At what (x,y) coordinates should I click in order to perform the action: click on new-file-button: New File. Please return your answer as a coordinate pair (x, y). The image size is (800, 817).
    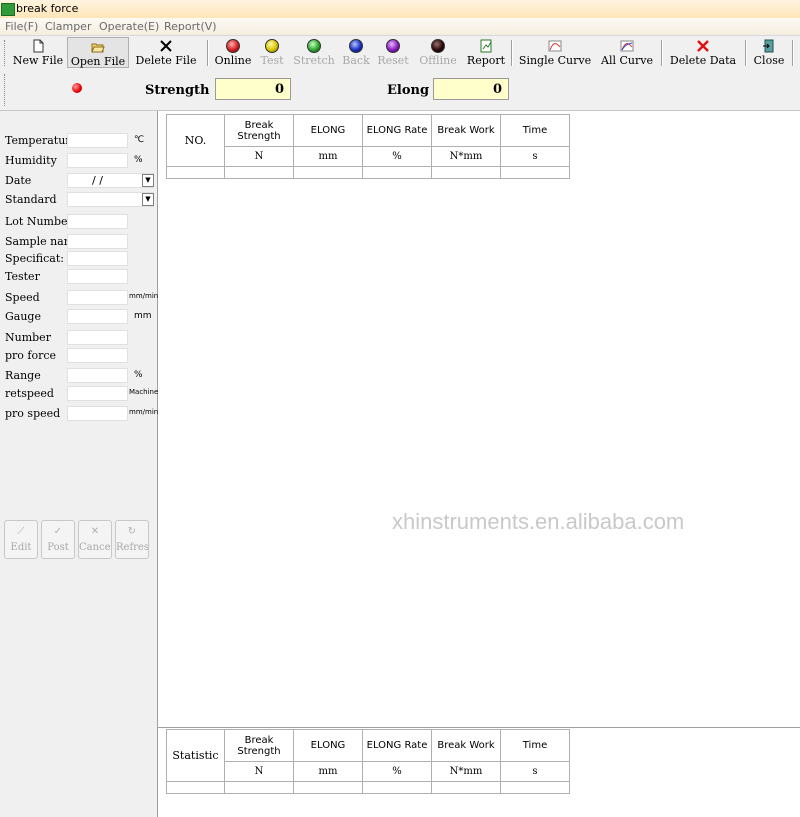
    Looking at the image, I should click on (38, 52).